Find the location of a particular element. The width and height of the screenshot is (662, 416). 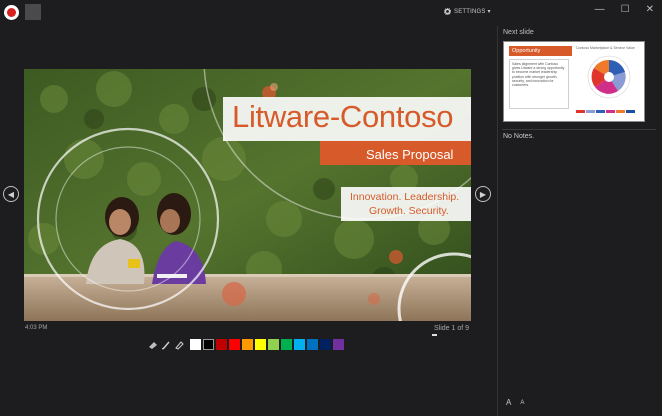

slide-subtitle: Sales Proposal is located at coordinates (410, 154).